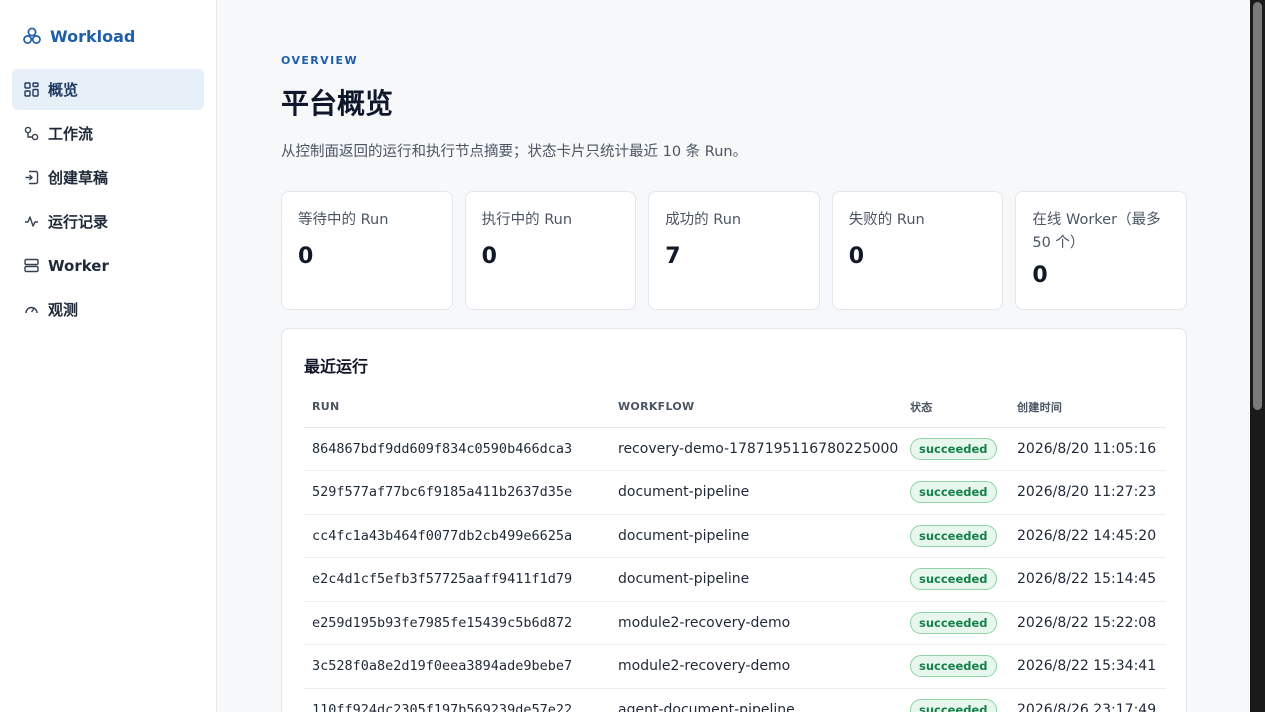 The width and height of the screenshot is (1265, 712). I want to click on page-scrollbar, so click(1257, 356).